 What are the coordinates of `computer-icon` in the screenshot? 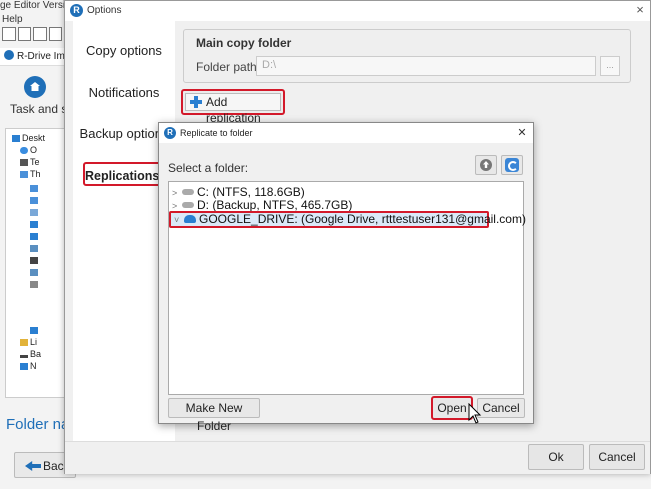 It's located at (24, 174).